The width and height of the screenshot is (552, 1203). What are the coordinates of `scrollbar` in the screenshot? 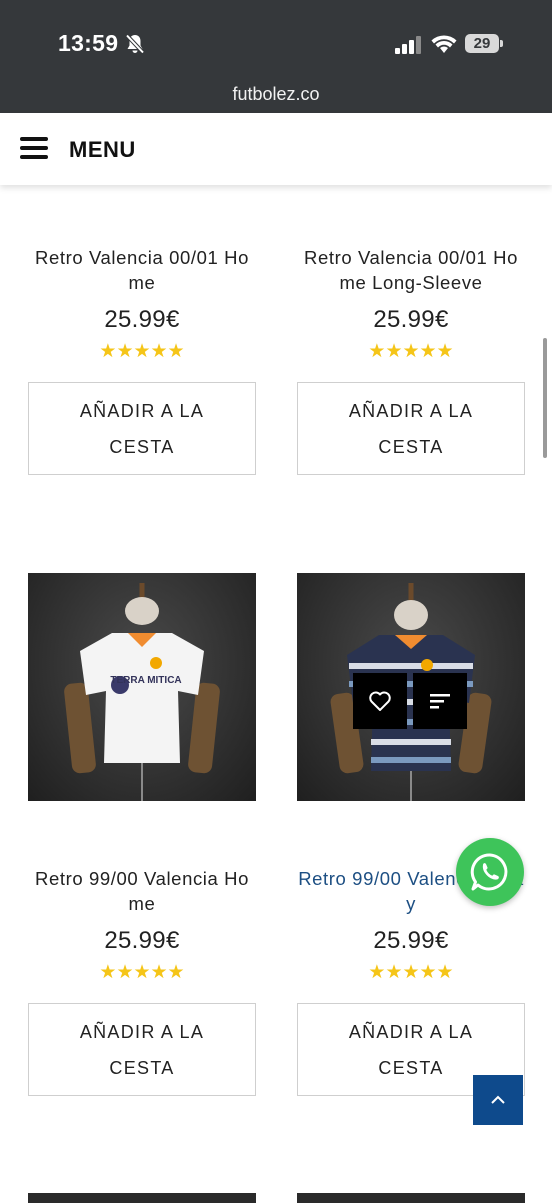 It's located at (545, 398).